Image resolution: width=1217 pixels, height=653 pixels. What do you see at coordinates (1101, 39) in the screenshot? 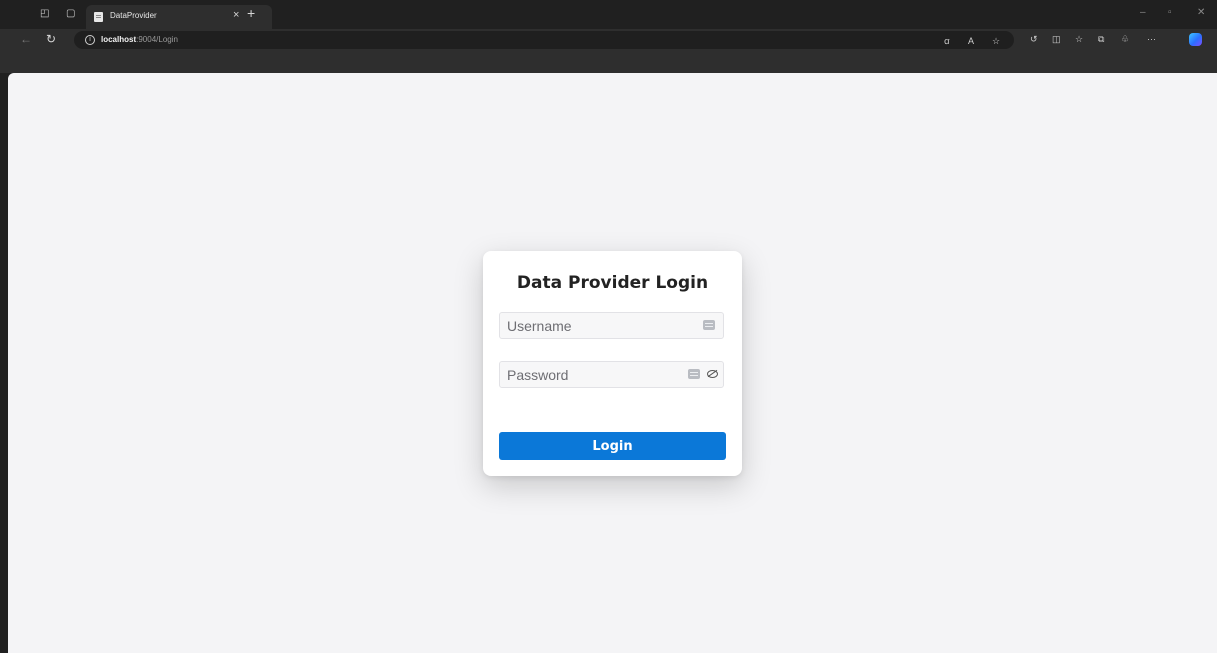
I see `collections-icon: ⧉` at bounding box center [1101, 39].